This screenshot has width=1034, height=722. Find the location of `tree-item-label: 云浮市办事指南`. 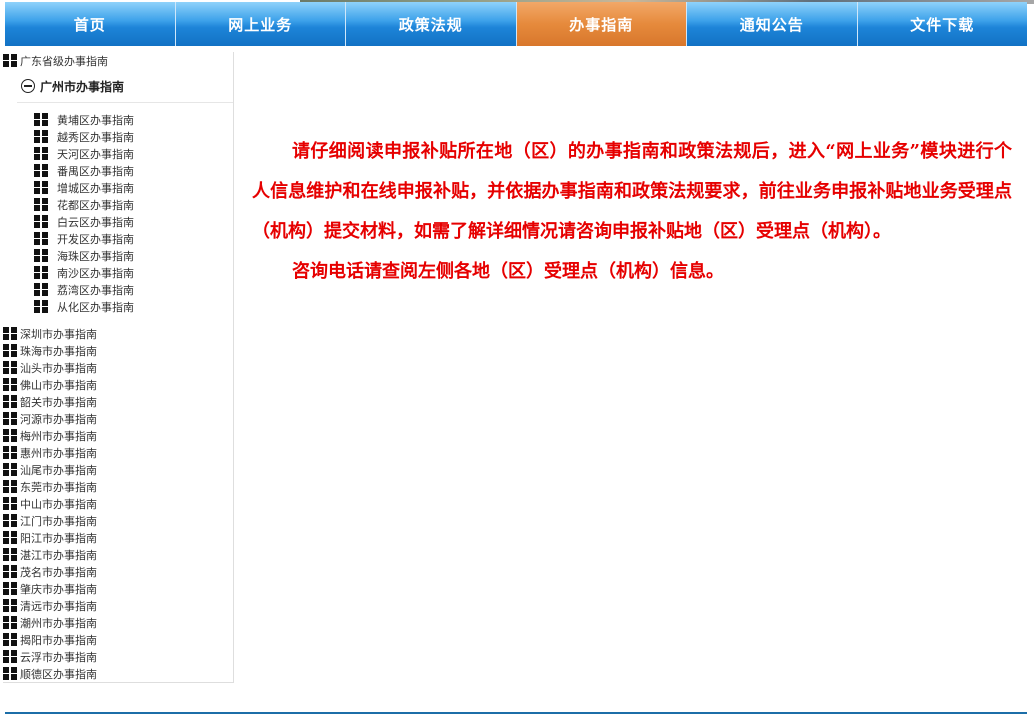

tree-item-label: 云浮市办事指南 is located at coordinates (58, 657).